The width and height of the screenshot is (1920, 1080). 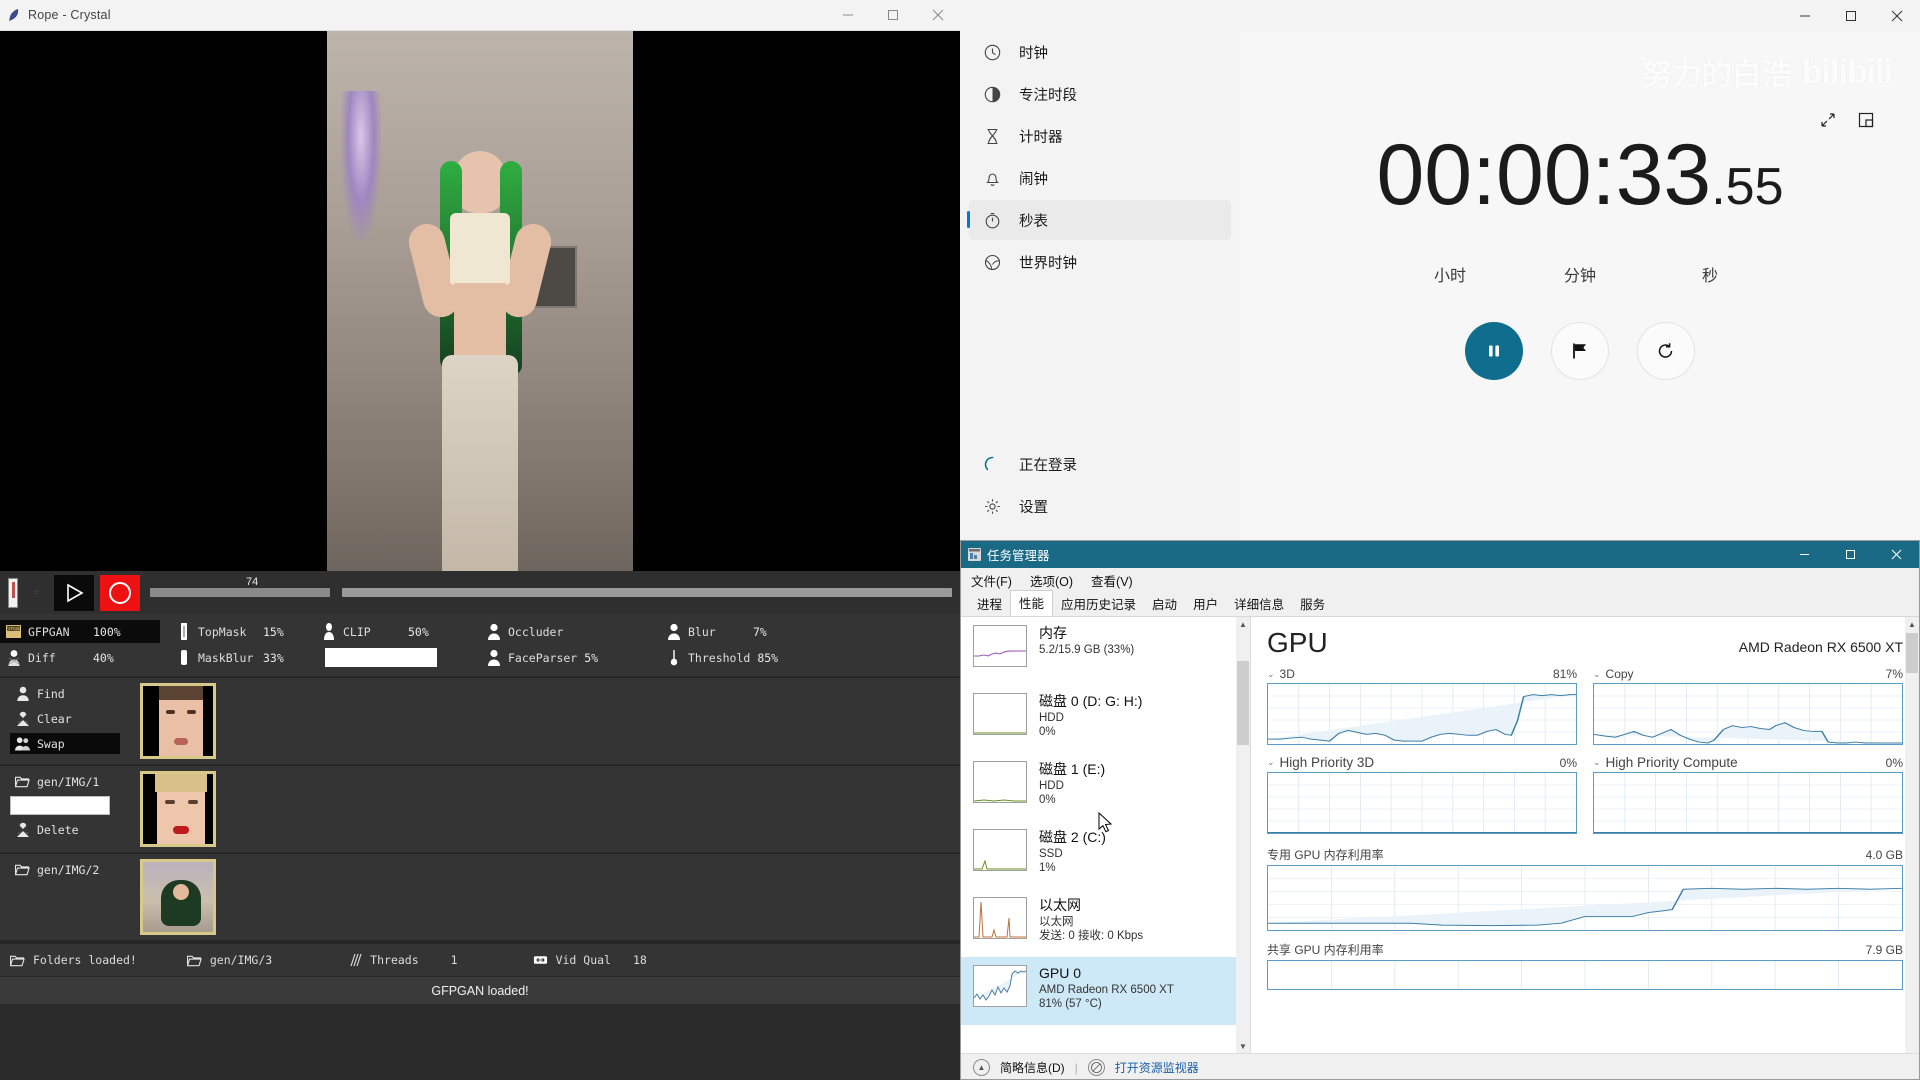 What do you see at coordinates (1850, 554) in the screenshot?
I see `taskmgr-maximize-button` at bounding box center [1850, 554].